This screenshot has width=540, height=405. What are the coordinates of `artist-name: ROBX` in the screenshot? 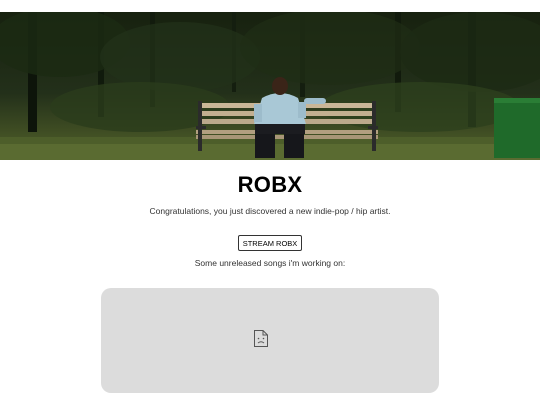 It's located at (270, 184).